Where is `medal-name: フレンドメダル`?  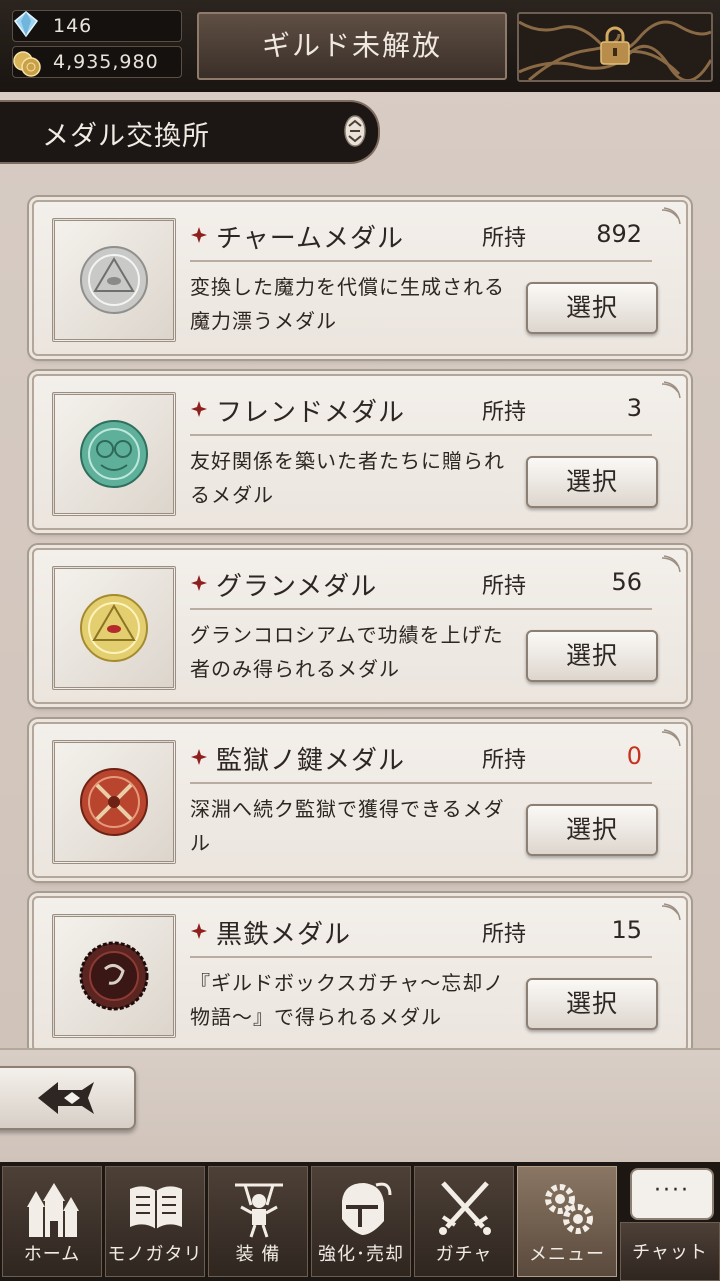 medal-name: フレンドメダル is located at coordinates (311, 413).